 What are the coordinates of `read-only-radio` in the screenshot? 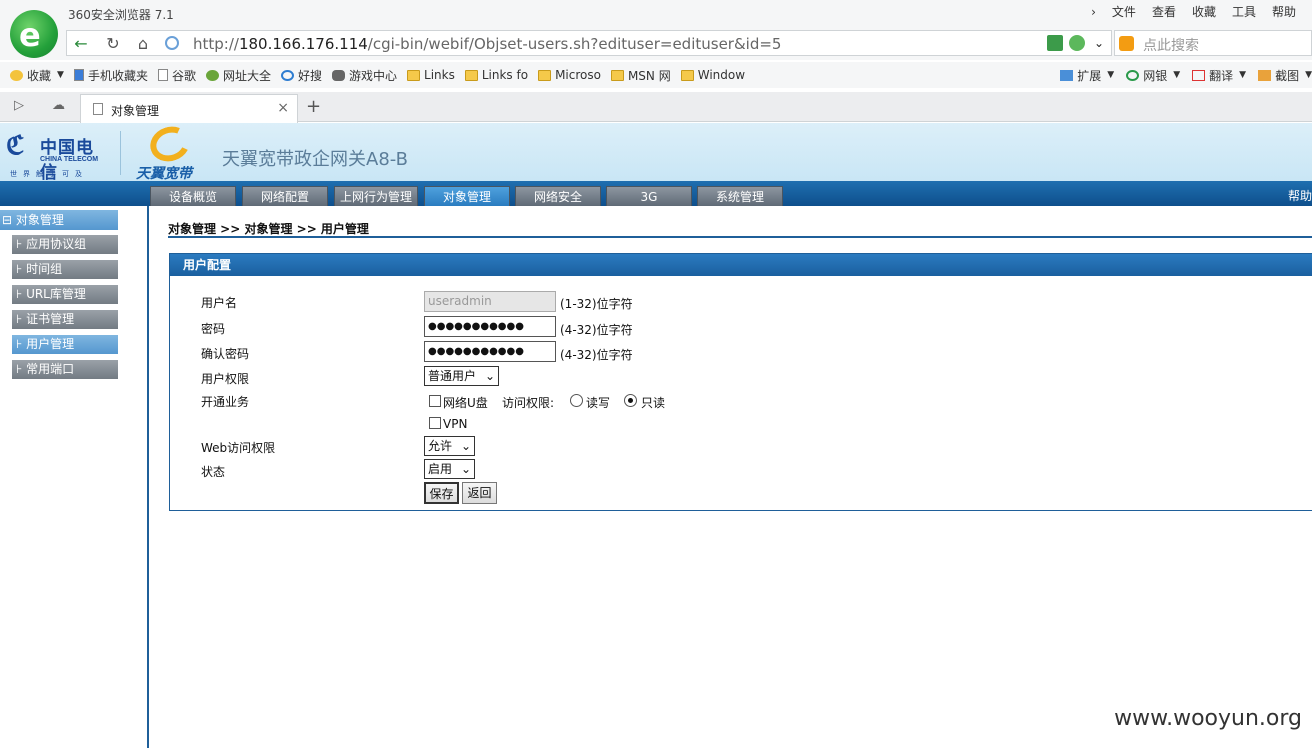 It's located at (630, 400).